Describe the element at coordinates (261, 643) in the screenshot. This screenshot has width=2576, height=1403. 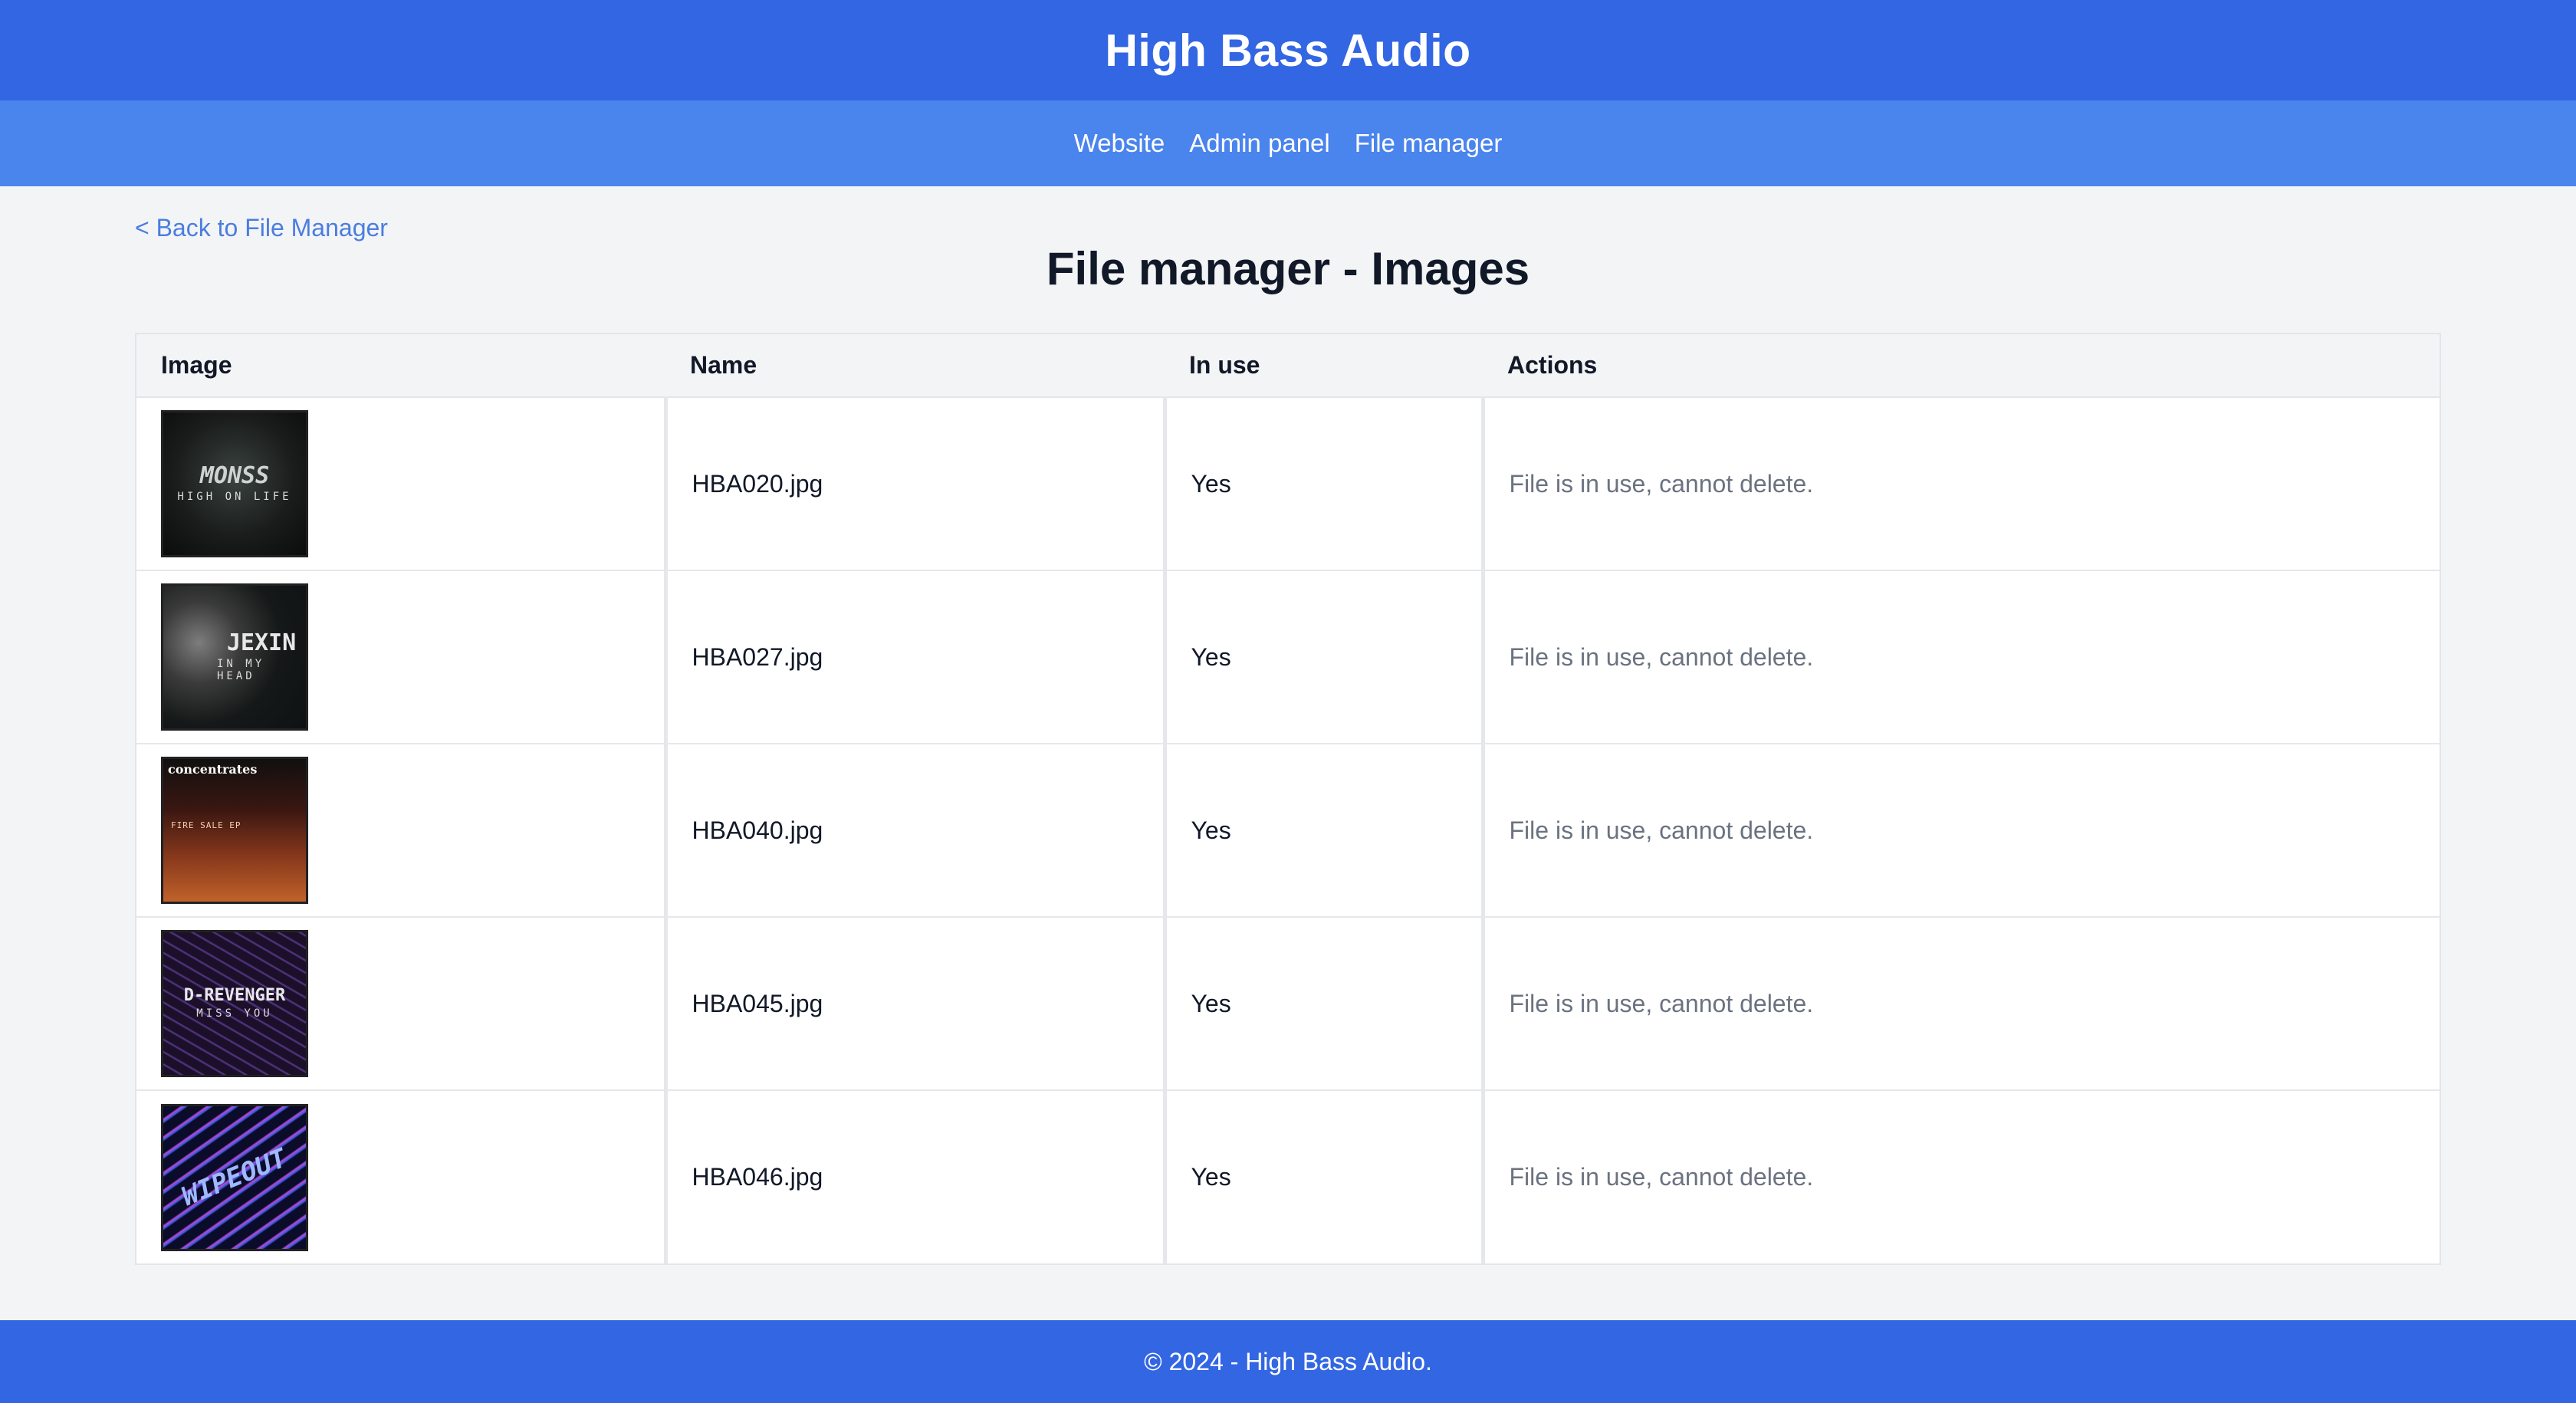
I see `thumbnail-title: JEXIN` at that location.